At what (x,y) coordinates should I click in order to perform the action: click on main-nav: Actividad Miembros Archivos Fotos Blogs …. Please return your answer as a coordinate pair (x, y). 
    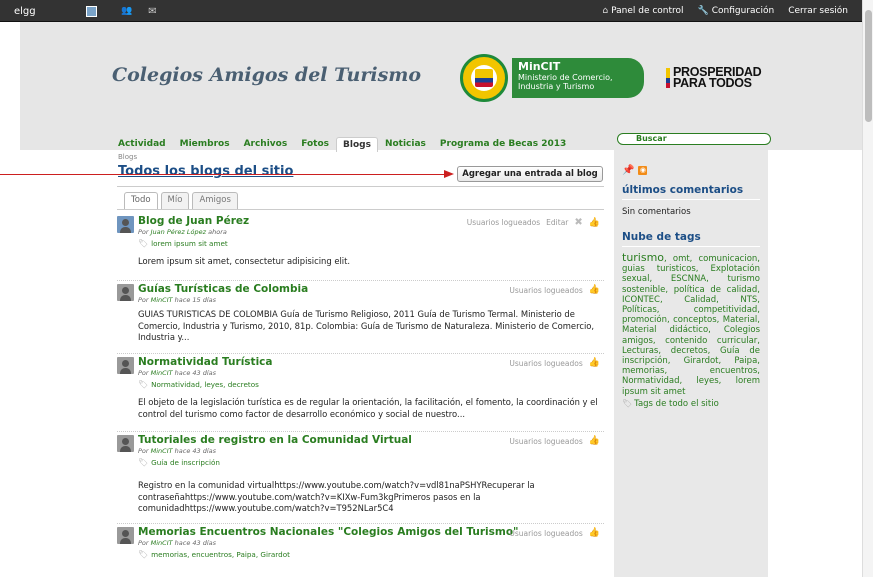
    Looking at the image, I should click on (345, 144).